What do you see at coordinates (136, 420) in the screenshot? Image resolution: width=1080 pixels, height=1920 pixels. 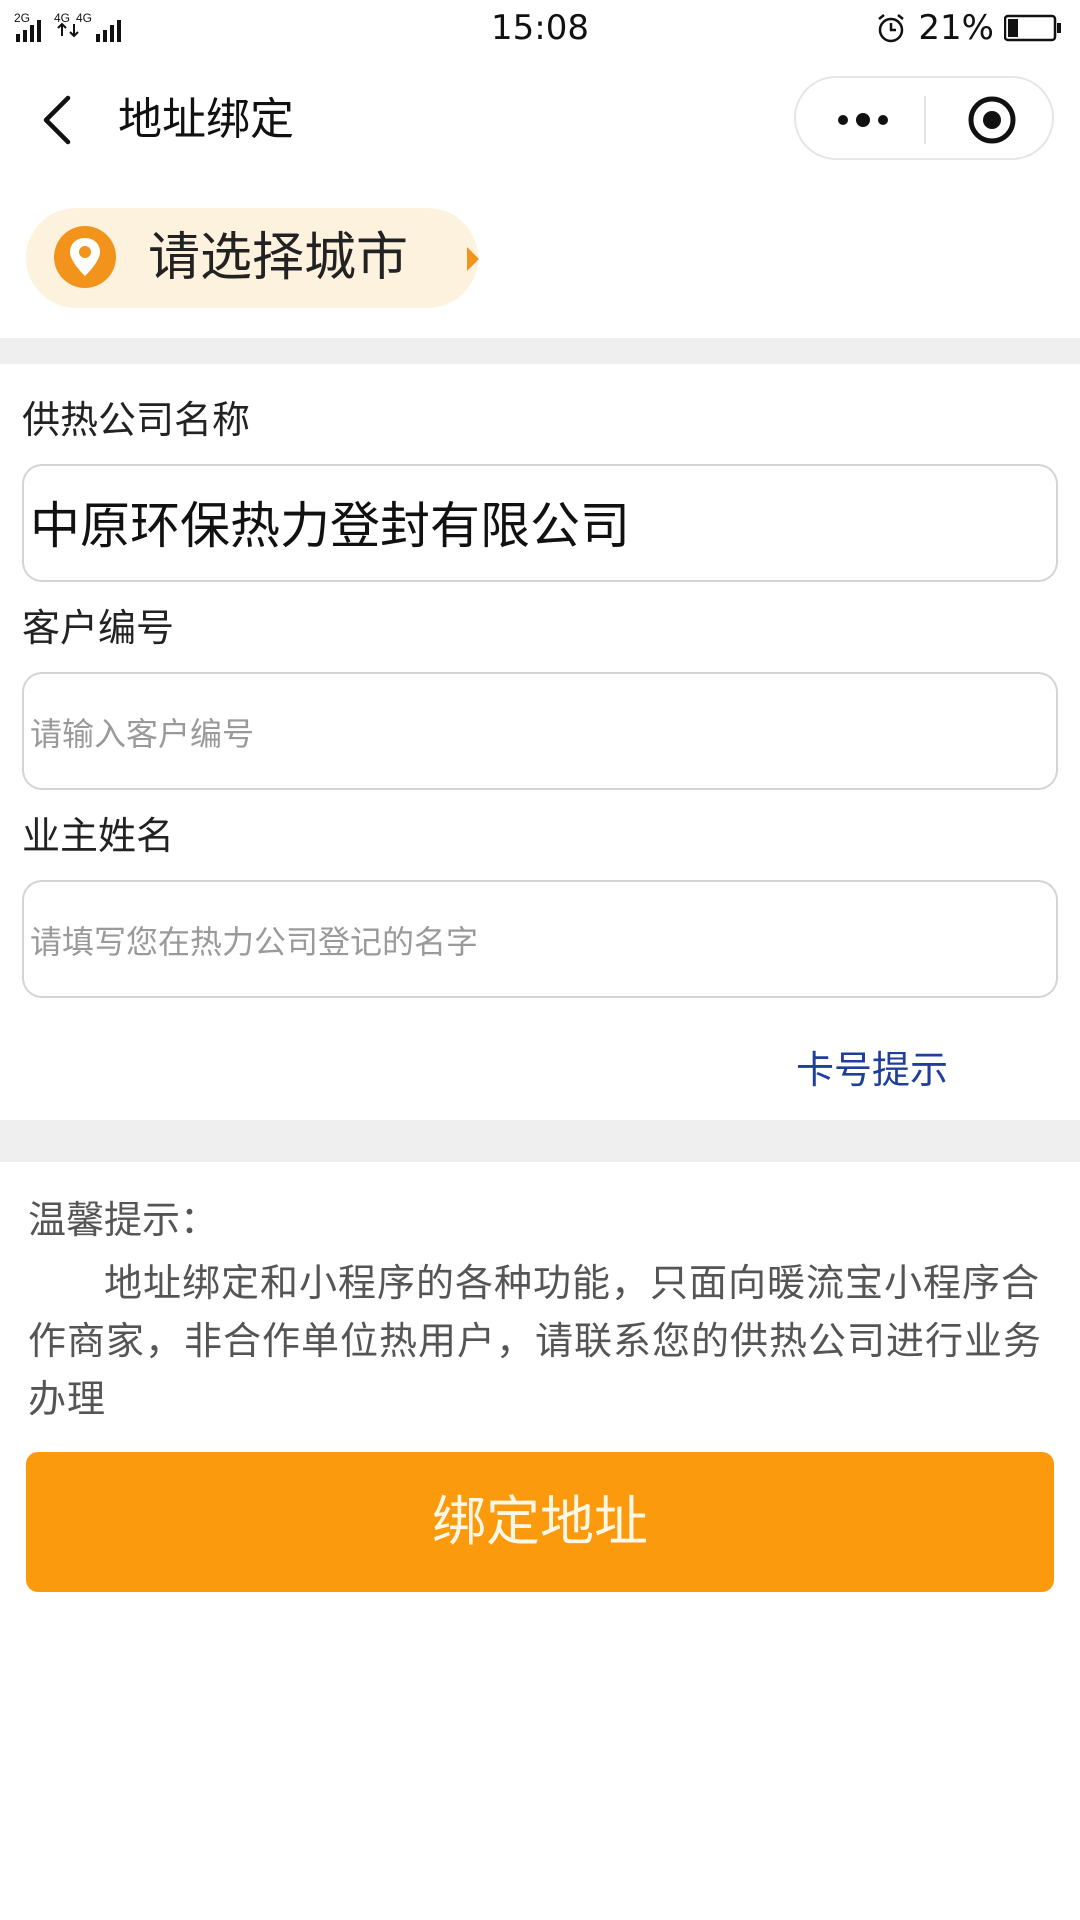 I see `company-label: 供热公司名称` at bounding box center [136, 420].